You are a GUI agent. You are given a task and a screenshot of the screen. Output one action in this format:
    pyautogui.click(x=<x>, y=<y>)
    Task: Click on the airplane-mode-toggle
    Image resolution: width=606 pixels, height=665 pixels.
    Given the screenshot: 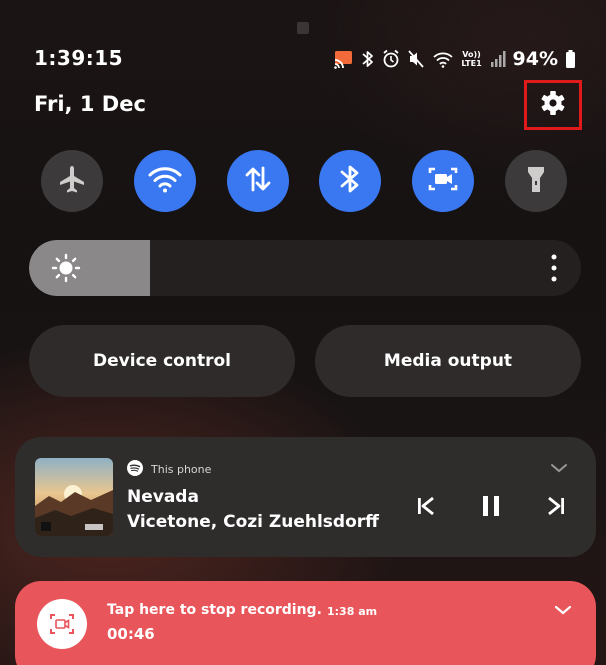 What is the action you would take?
    pyautogui.click(x=72, y=181)
    